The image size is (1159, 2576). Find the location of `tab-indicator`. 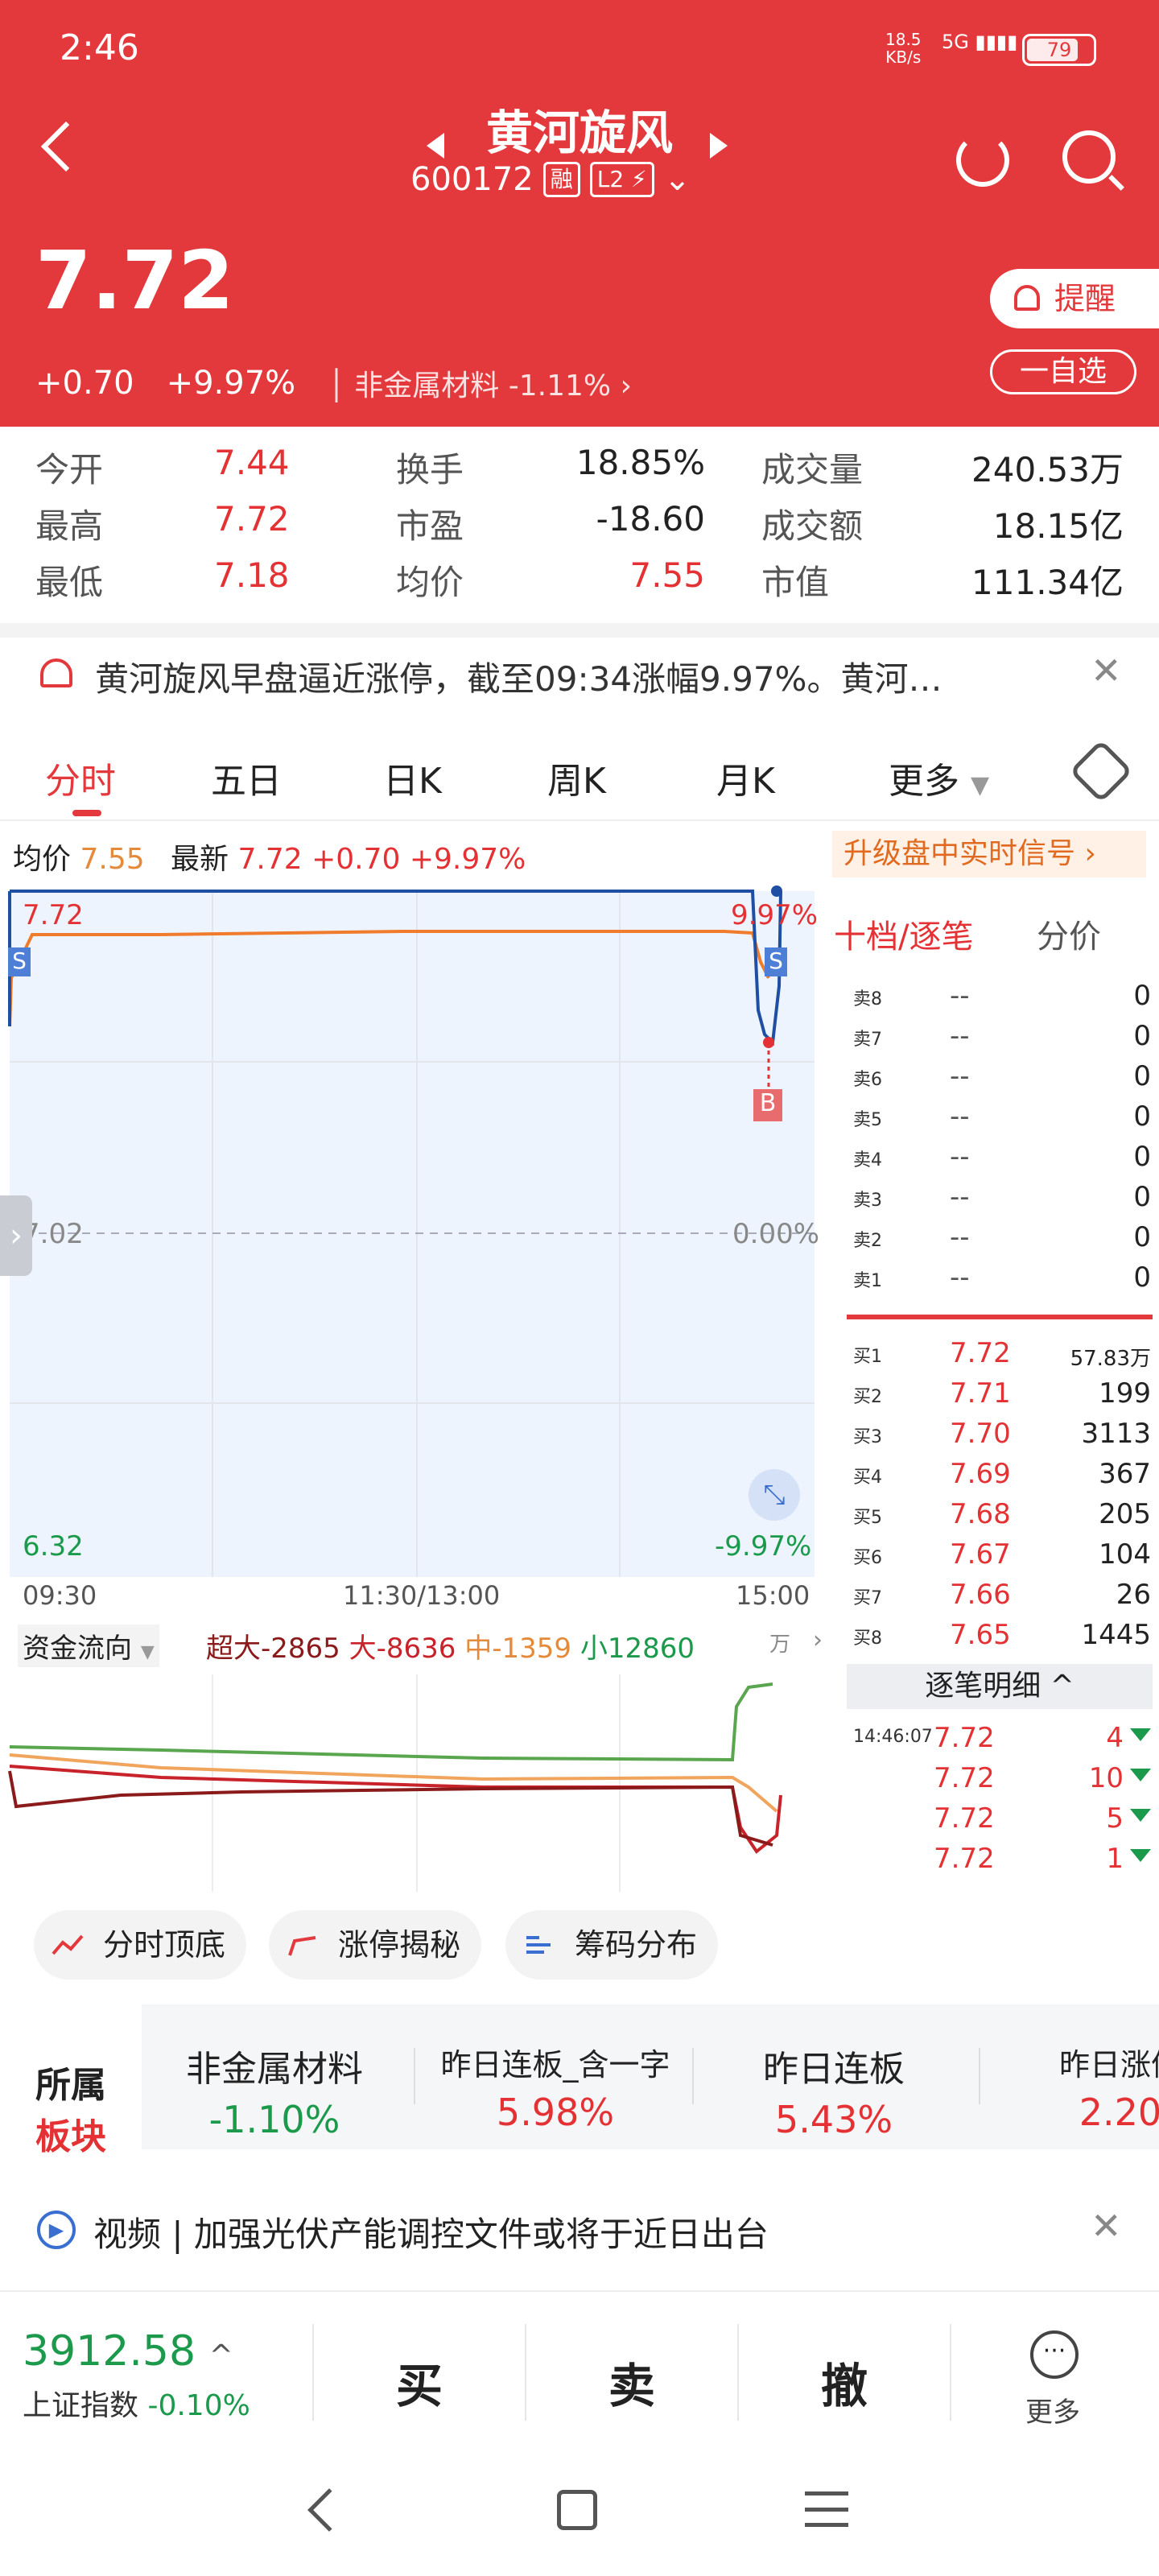

tab-indicator is located at coordinates (86, 813).